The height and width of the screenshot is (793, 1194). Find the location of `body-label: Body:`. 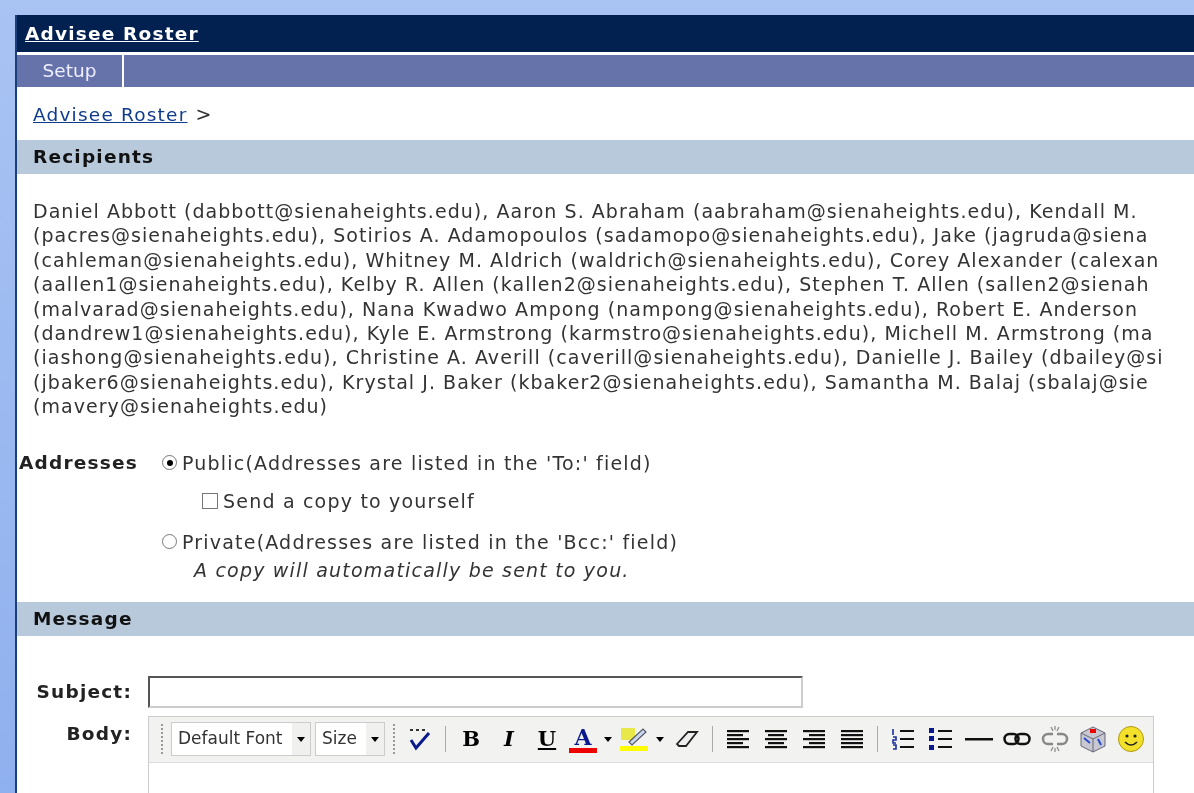

body-label: Body: is located at coordinates (99, 733).